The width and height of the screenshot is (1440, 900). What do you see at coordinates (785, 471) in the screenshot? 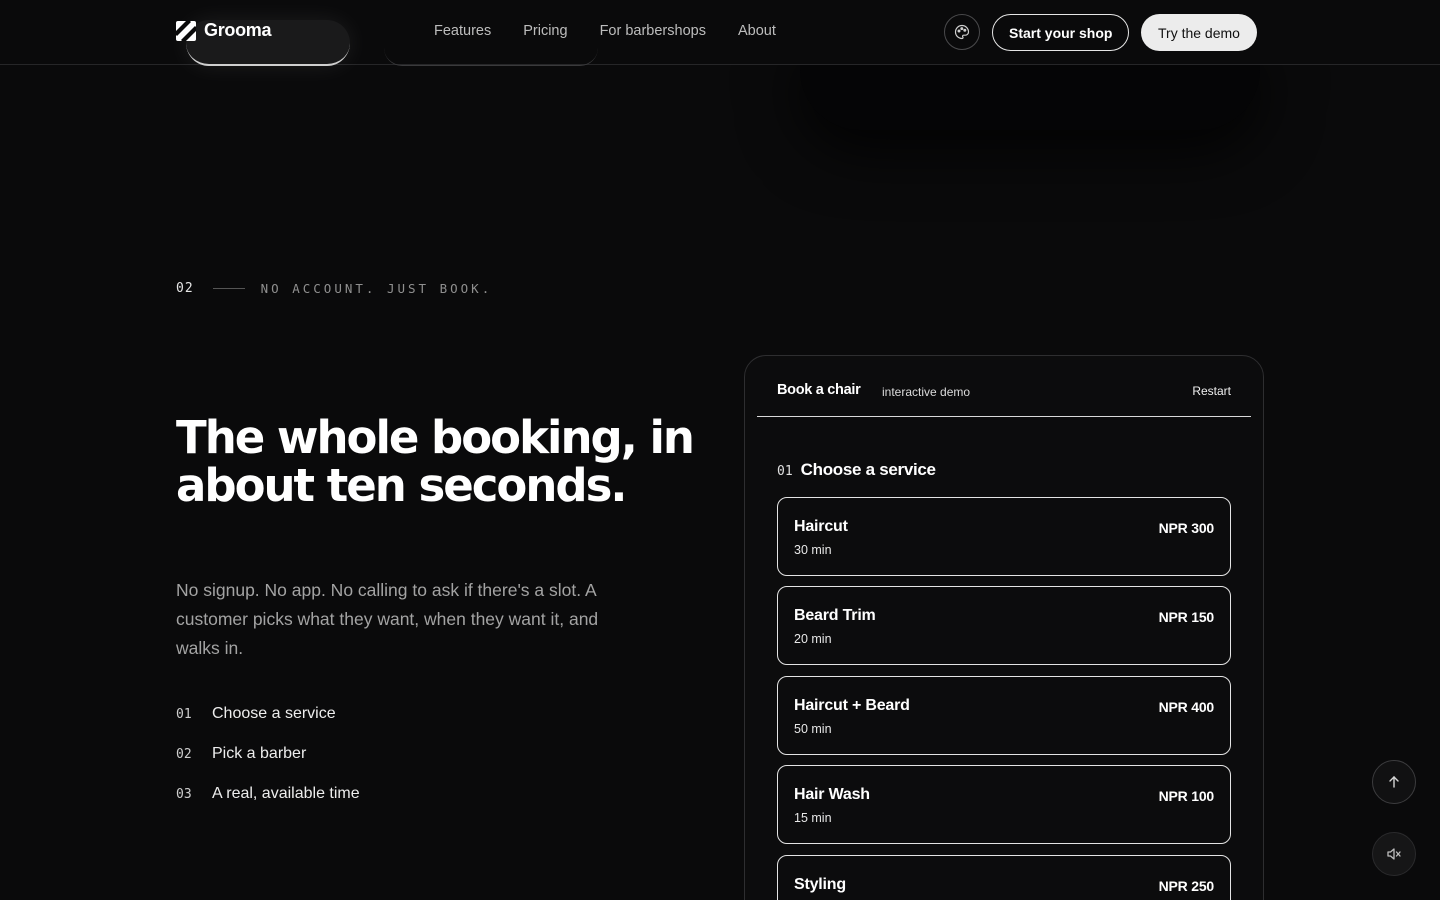
I see `current-step-number: 01` at bounding box center [785, 471].